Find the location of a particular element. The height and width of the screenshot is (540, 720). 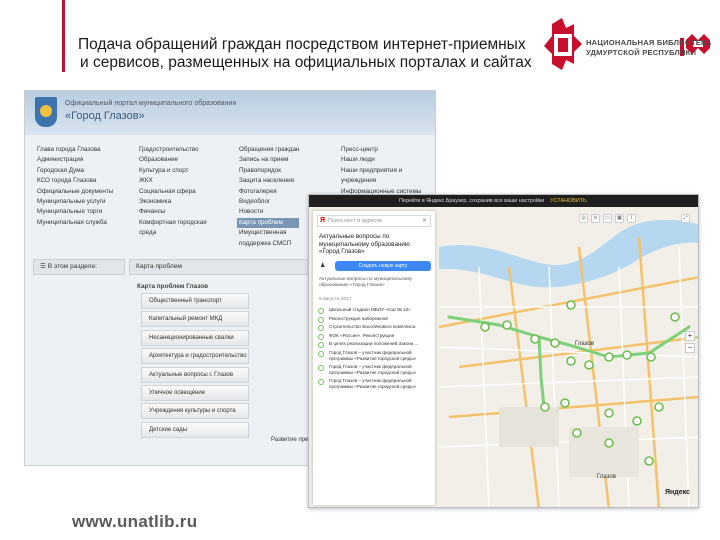

create-map-button: Создать новую карту is located at coordinates (383, 266).